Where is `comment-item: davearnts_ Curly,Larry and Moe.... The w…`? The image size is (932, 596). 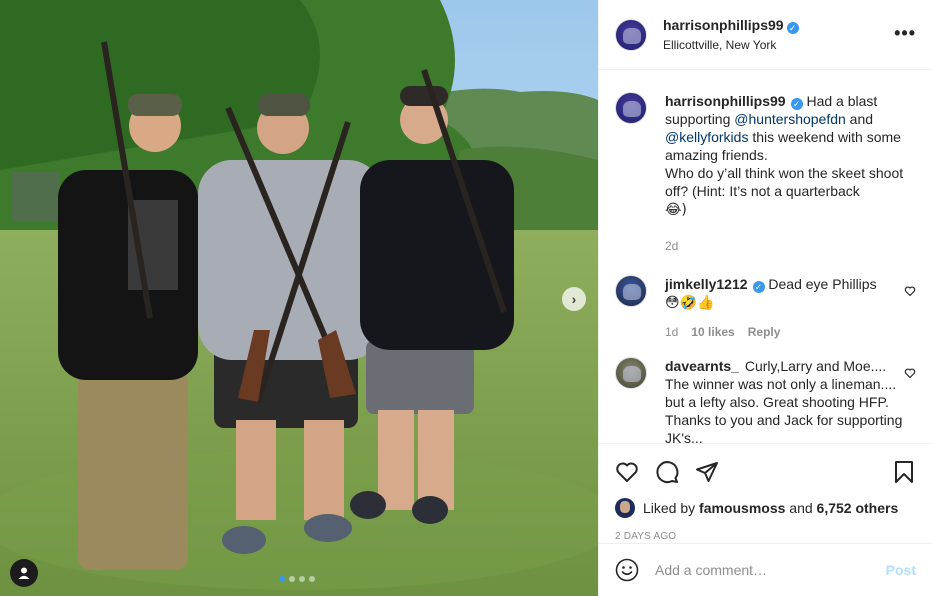 comment-item: davearnts_ Curly,Larry and Moe.... The w… is located at coordinates (765, 400).